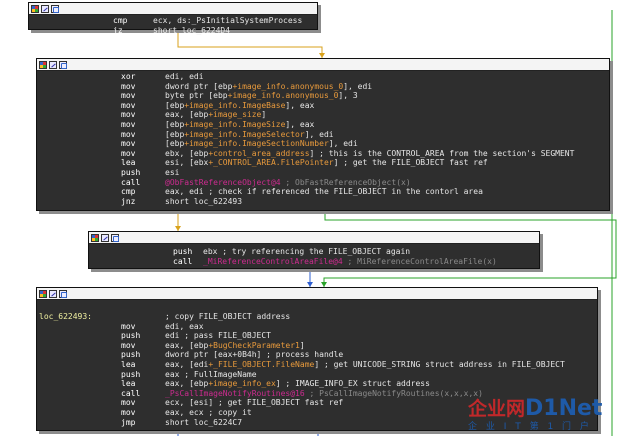  Describe the element at coordinates (323, 173) in the screenshot. I see `code-line: push esi` at that location.